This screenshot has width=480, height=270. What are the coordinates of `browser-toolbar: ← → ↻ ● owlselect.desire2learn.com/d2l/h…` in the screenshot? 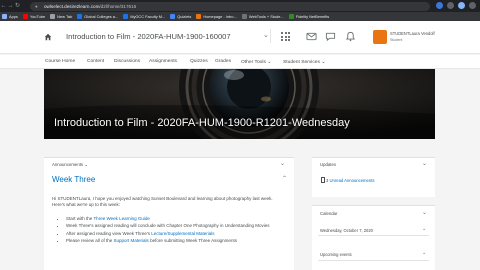 It's located at (240, 6).